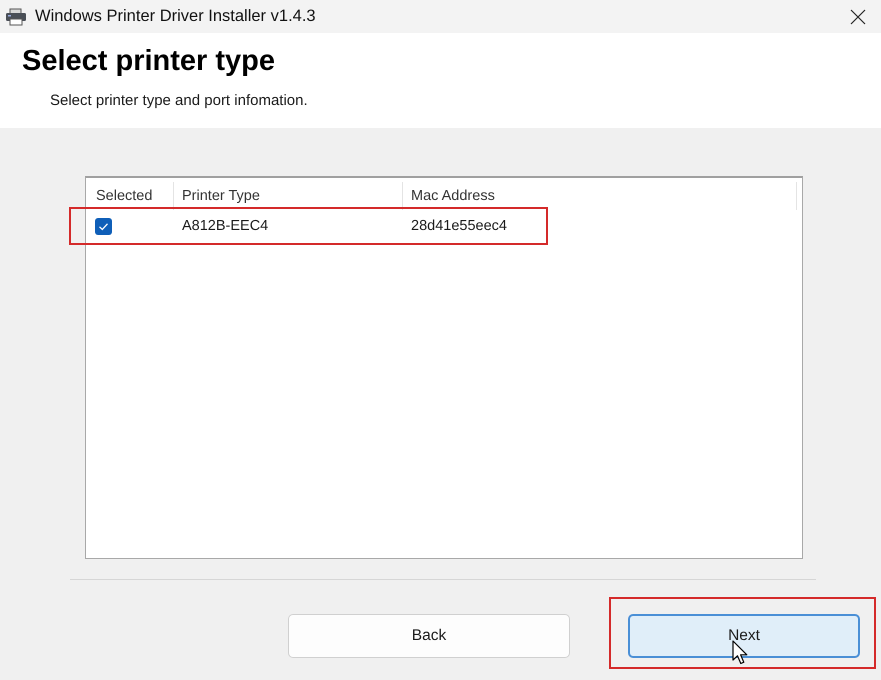  Describe the element at coordinates (459, 226) in the screenshot. I see `table-cell-text: 28d41e55eec4` at that location.